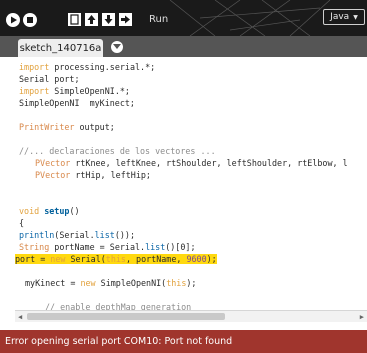 This screenshot has width=367, height=353. What do you see at coordinates (60, 48) in the screenshot?
I see `tab-sketch: sketch_140716a` at bounding box center [60, 48].